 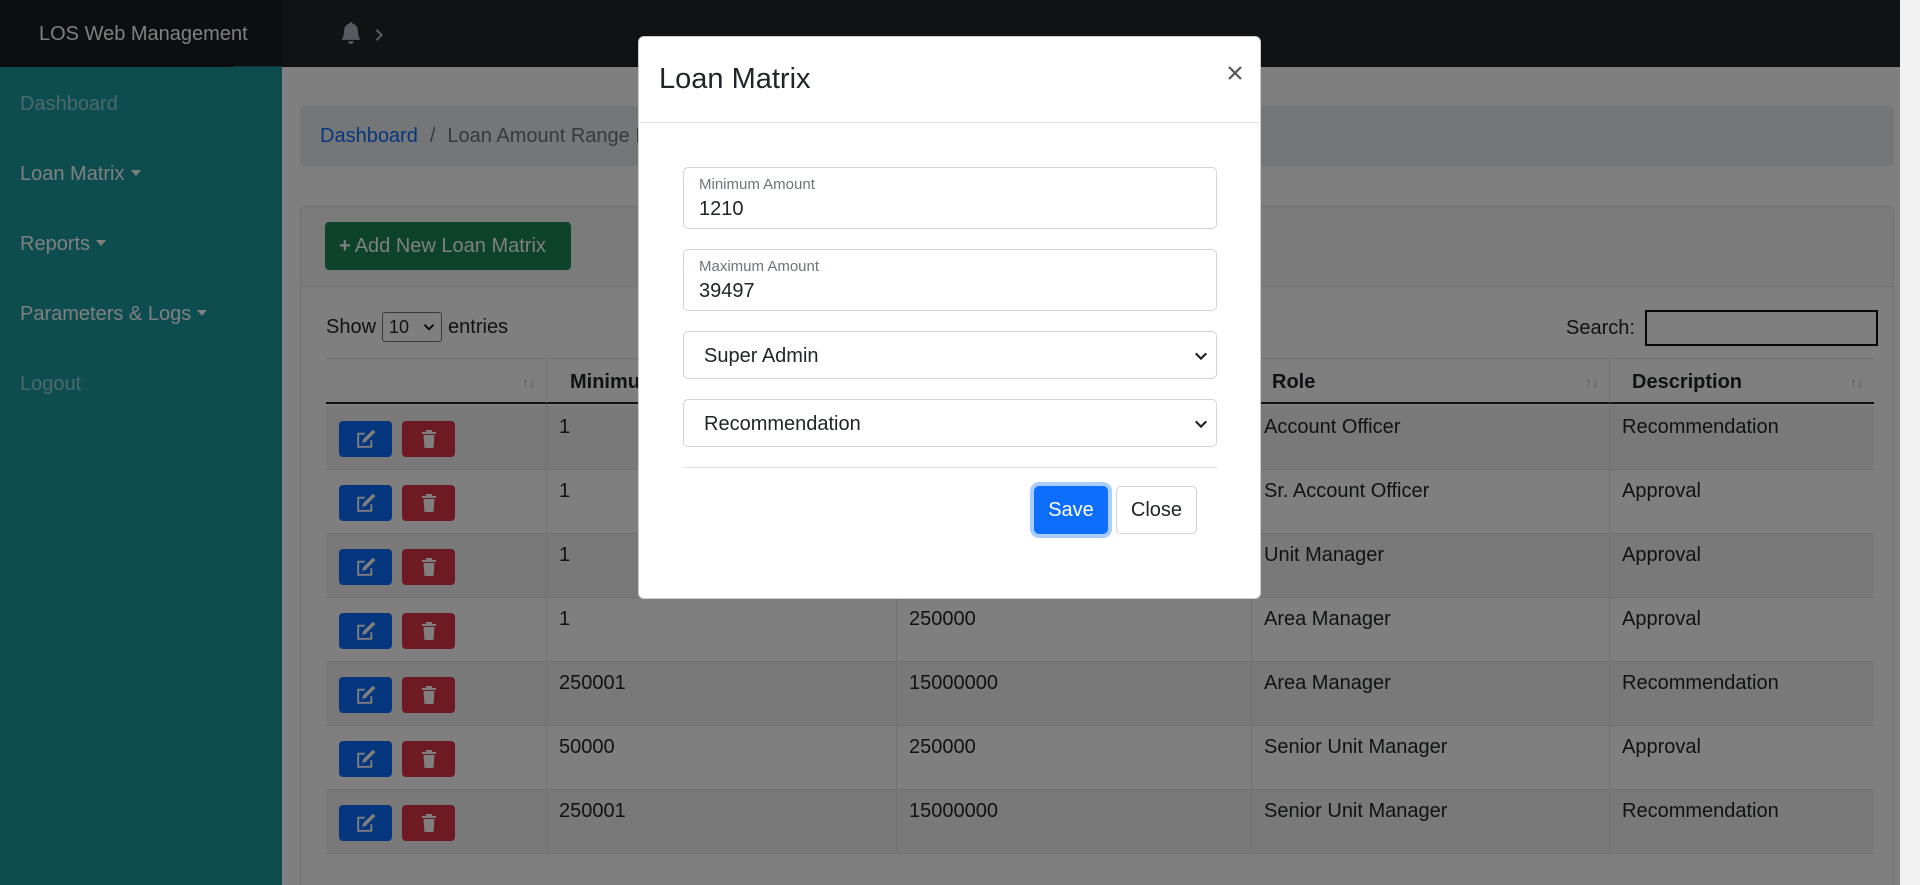 What do you see at coordinates (950, 280) in the screenshot?
I see `maximum-amount-field: Maximum Amount 39497` at bounding box center [950, 280].